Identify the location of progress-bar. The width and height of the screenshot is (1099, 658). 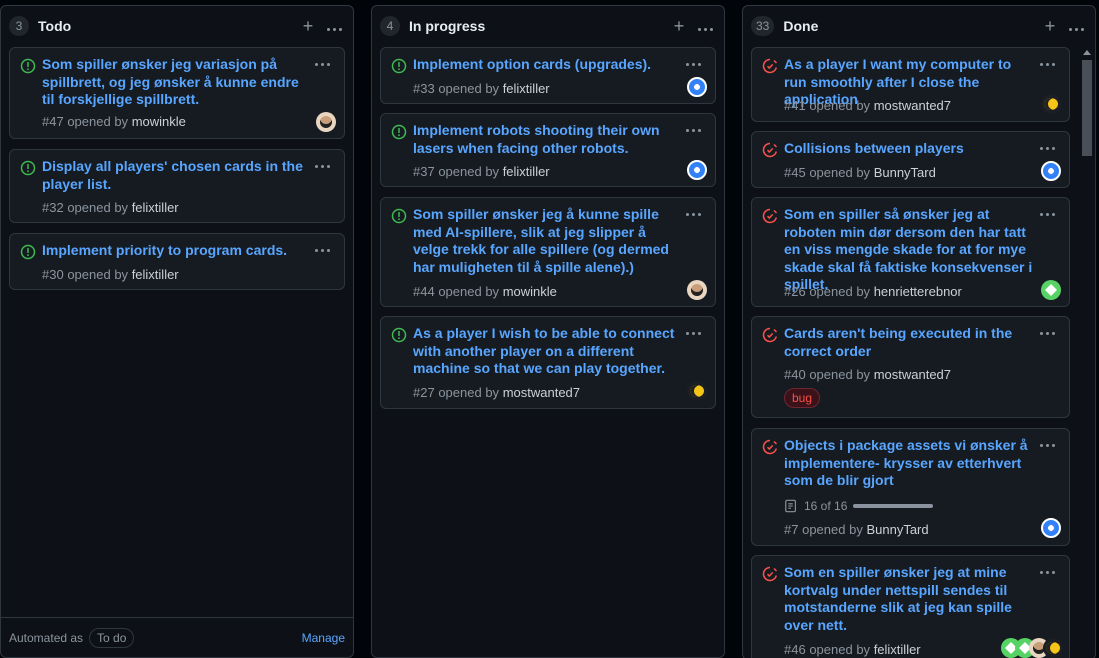
(893, 506).